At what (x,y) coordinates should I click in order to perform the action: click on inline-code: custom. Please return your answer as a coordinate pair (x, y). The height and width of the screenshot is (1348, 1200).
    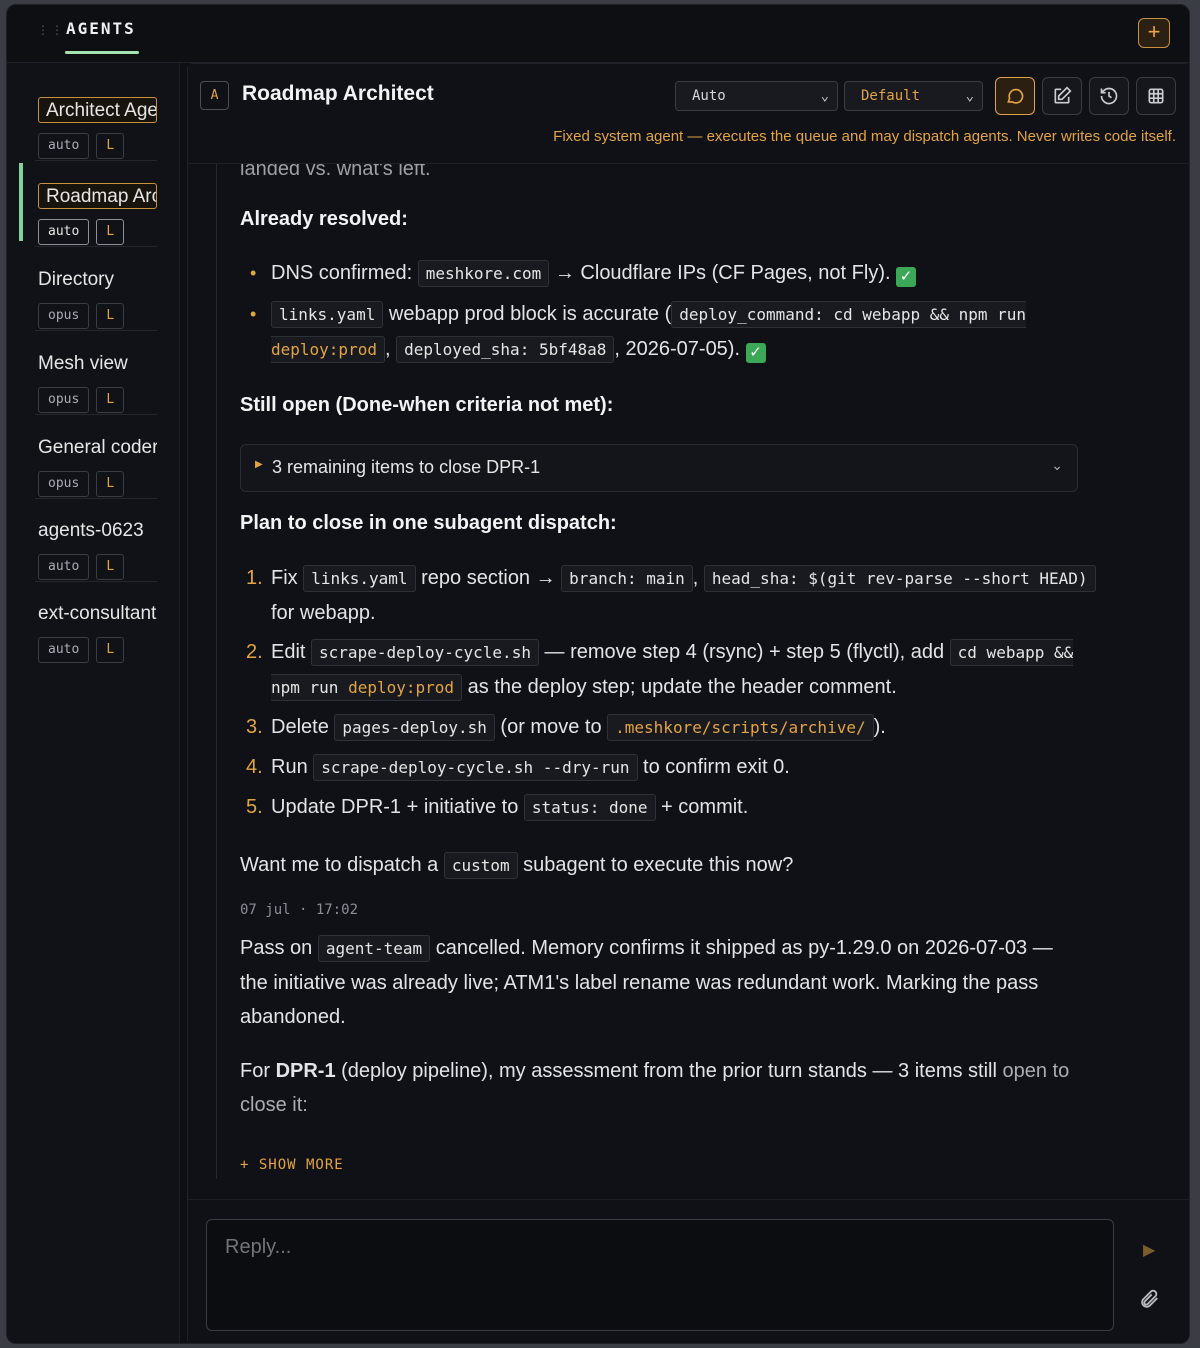
    Looking at the image, I should click on (480, 865).